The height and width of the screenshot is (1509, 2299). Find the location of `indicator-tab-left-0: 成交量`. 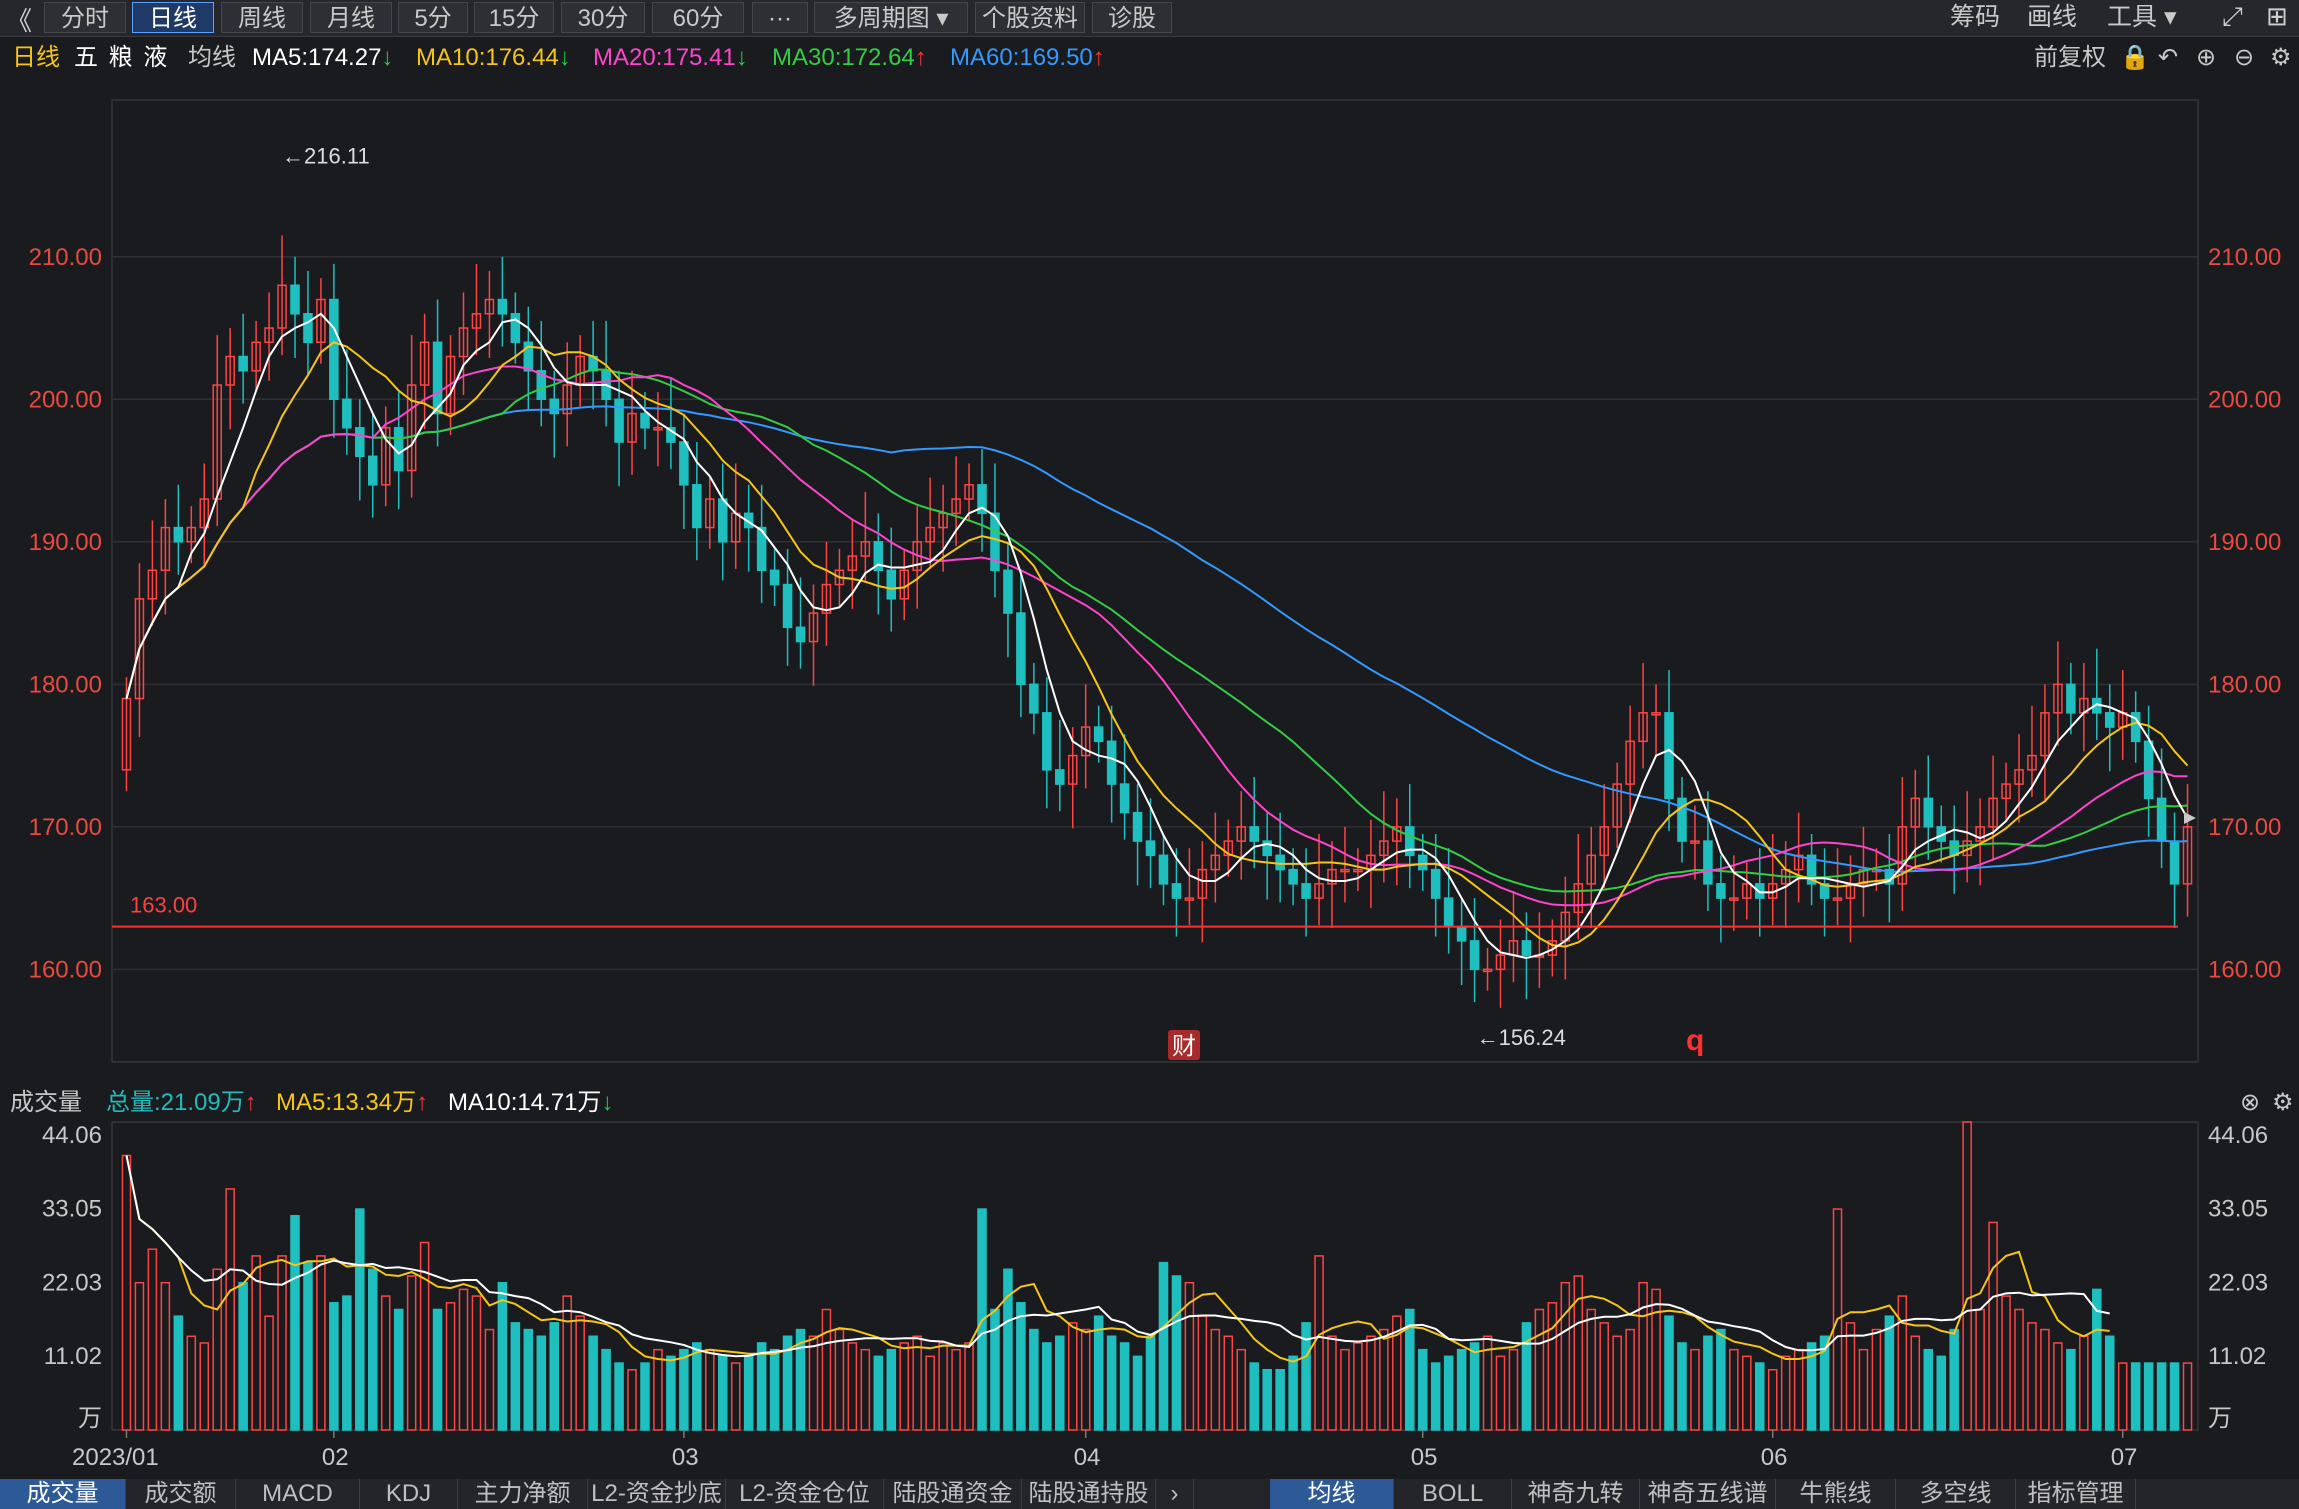

indicator-tab-left-0: 成交量 is located at coordinates (63, 1494).